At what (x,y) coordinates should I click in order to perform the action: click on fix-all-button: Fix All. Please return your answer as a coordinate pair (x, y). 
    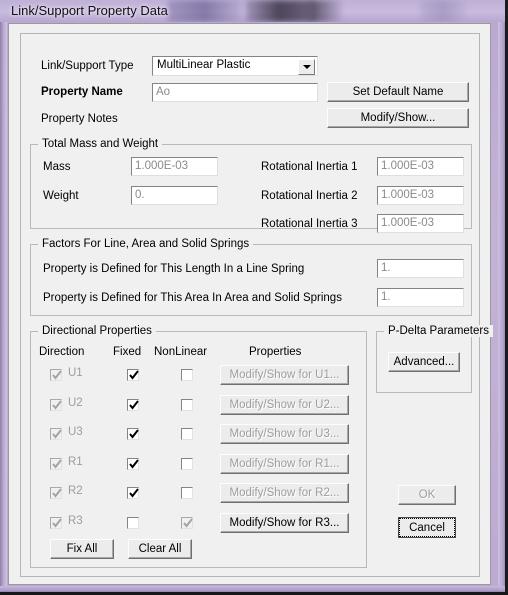
    Looking at the image, I should click on (82, 549).